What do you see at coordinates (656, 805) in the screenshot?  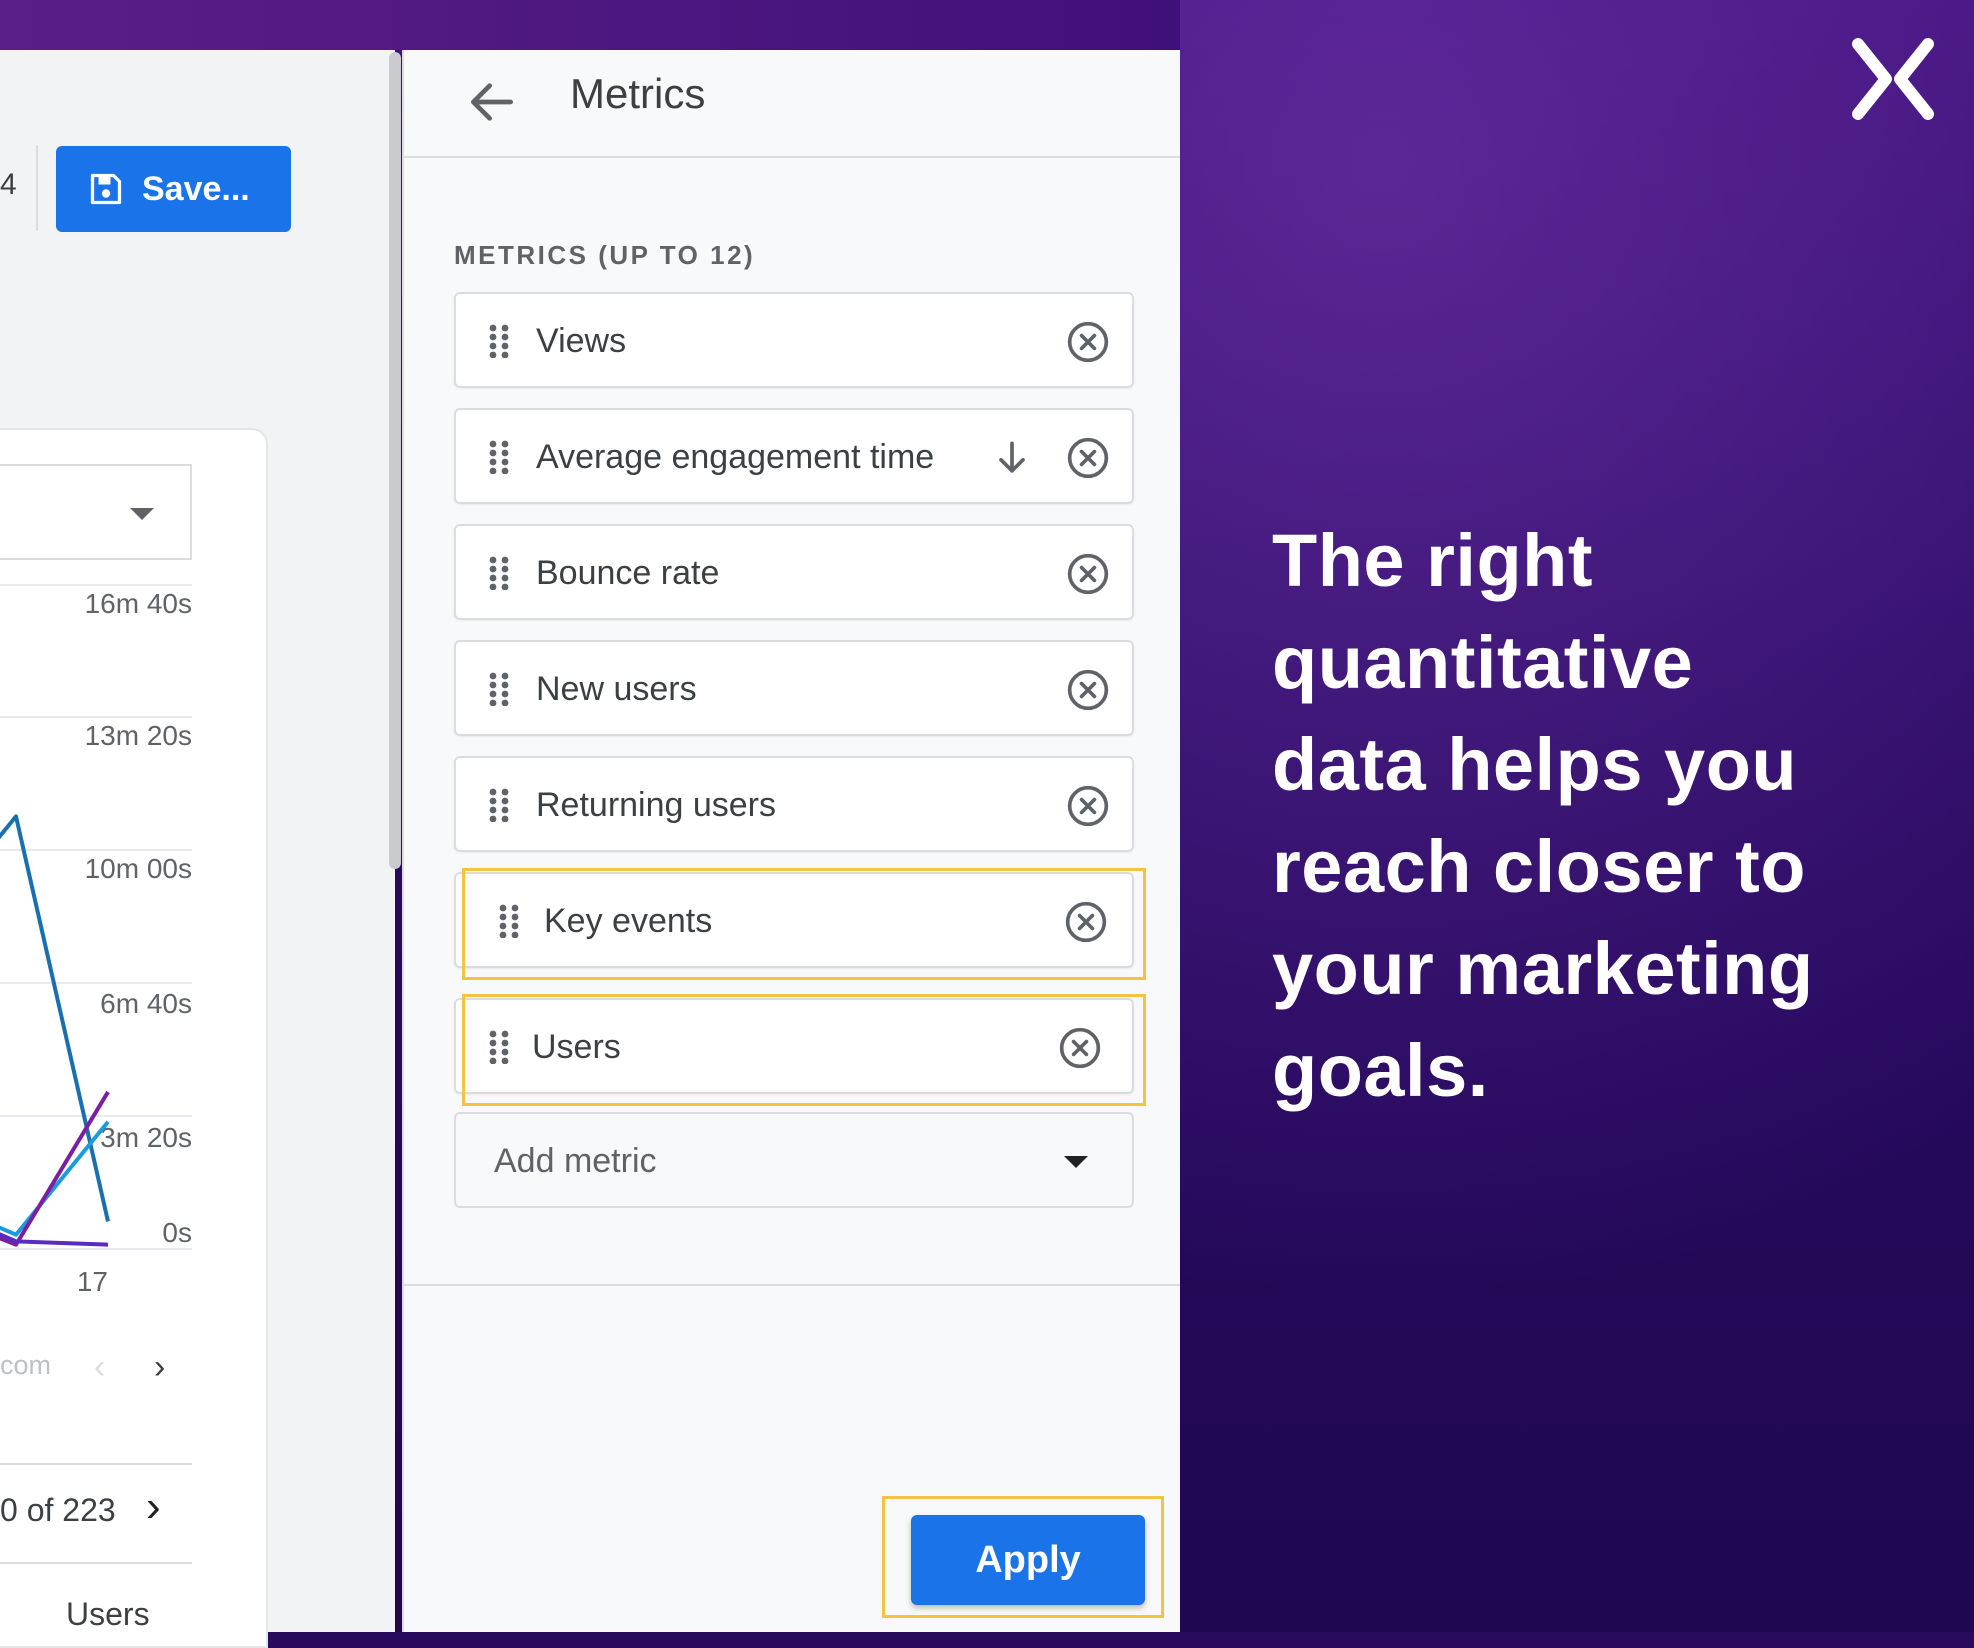 I see `metric-label: Returning users` at bounding box center [656, 805].